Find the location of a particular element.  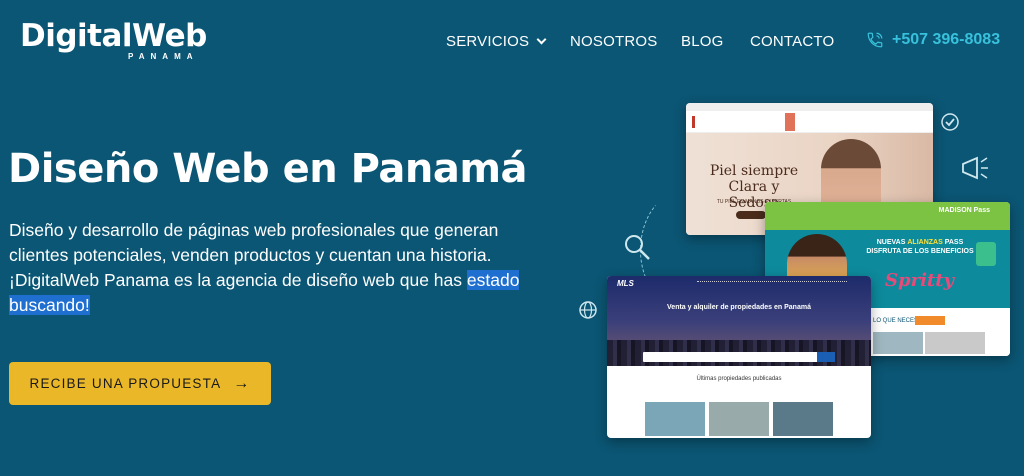

mockup-button is located at coordinates (751, 215).